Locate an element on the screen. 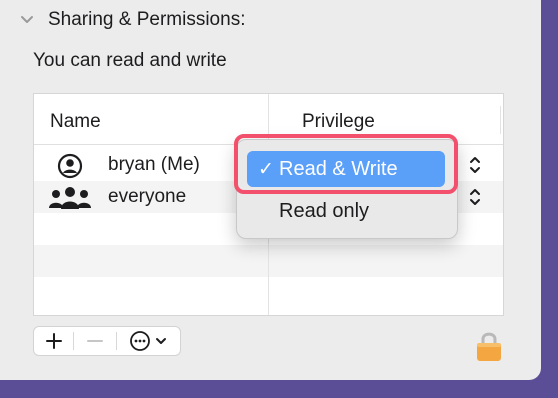 Image resolution: width=558 pixels, height=398 pixels. plus-icon is located at coordinates (53, 341).